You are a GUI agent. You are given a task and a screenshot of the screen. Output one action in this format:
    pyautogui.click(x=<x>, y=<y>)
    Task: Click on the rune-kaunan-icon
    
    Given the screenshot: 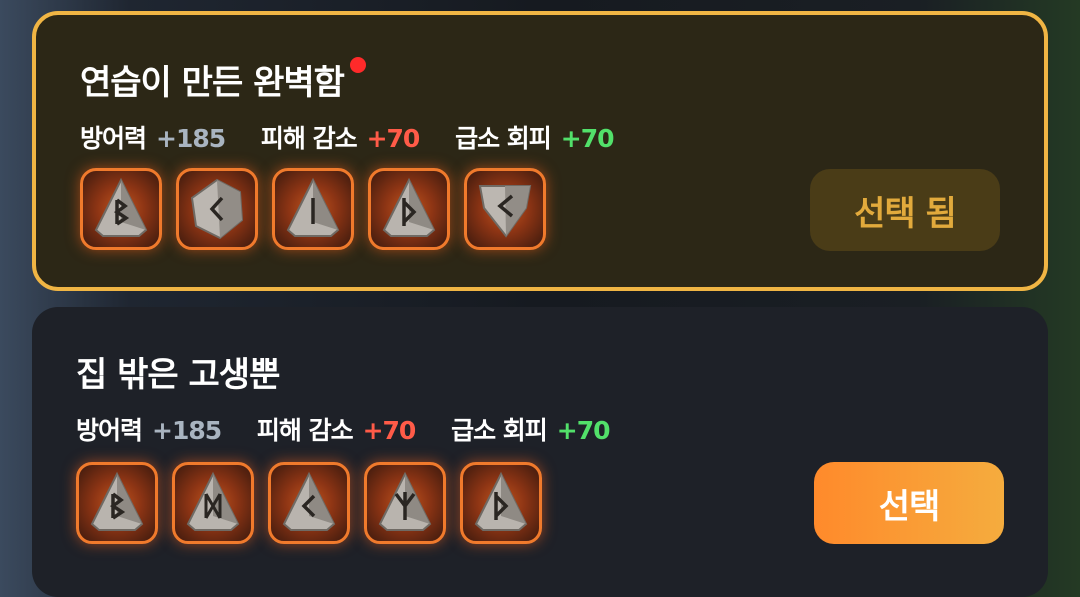 What is the action you would take?
    pyautogui.click(x=309, y=503)
    